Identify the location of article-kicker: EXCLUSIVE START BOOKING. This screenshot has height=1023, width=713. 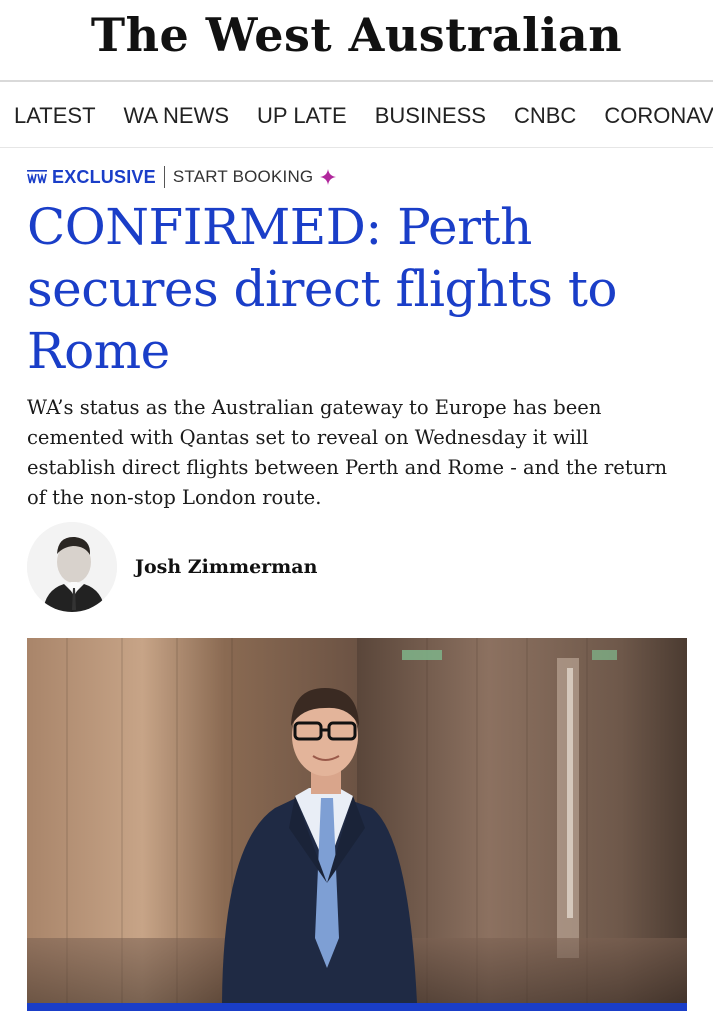
(182, 177).